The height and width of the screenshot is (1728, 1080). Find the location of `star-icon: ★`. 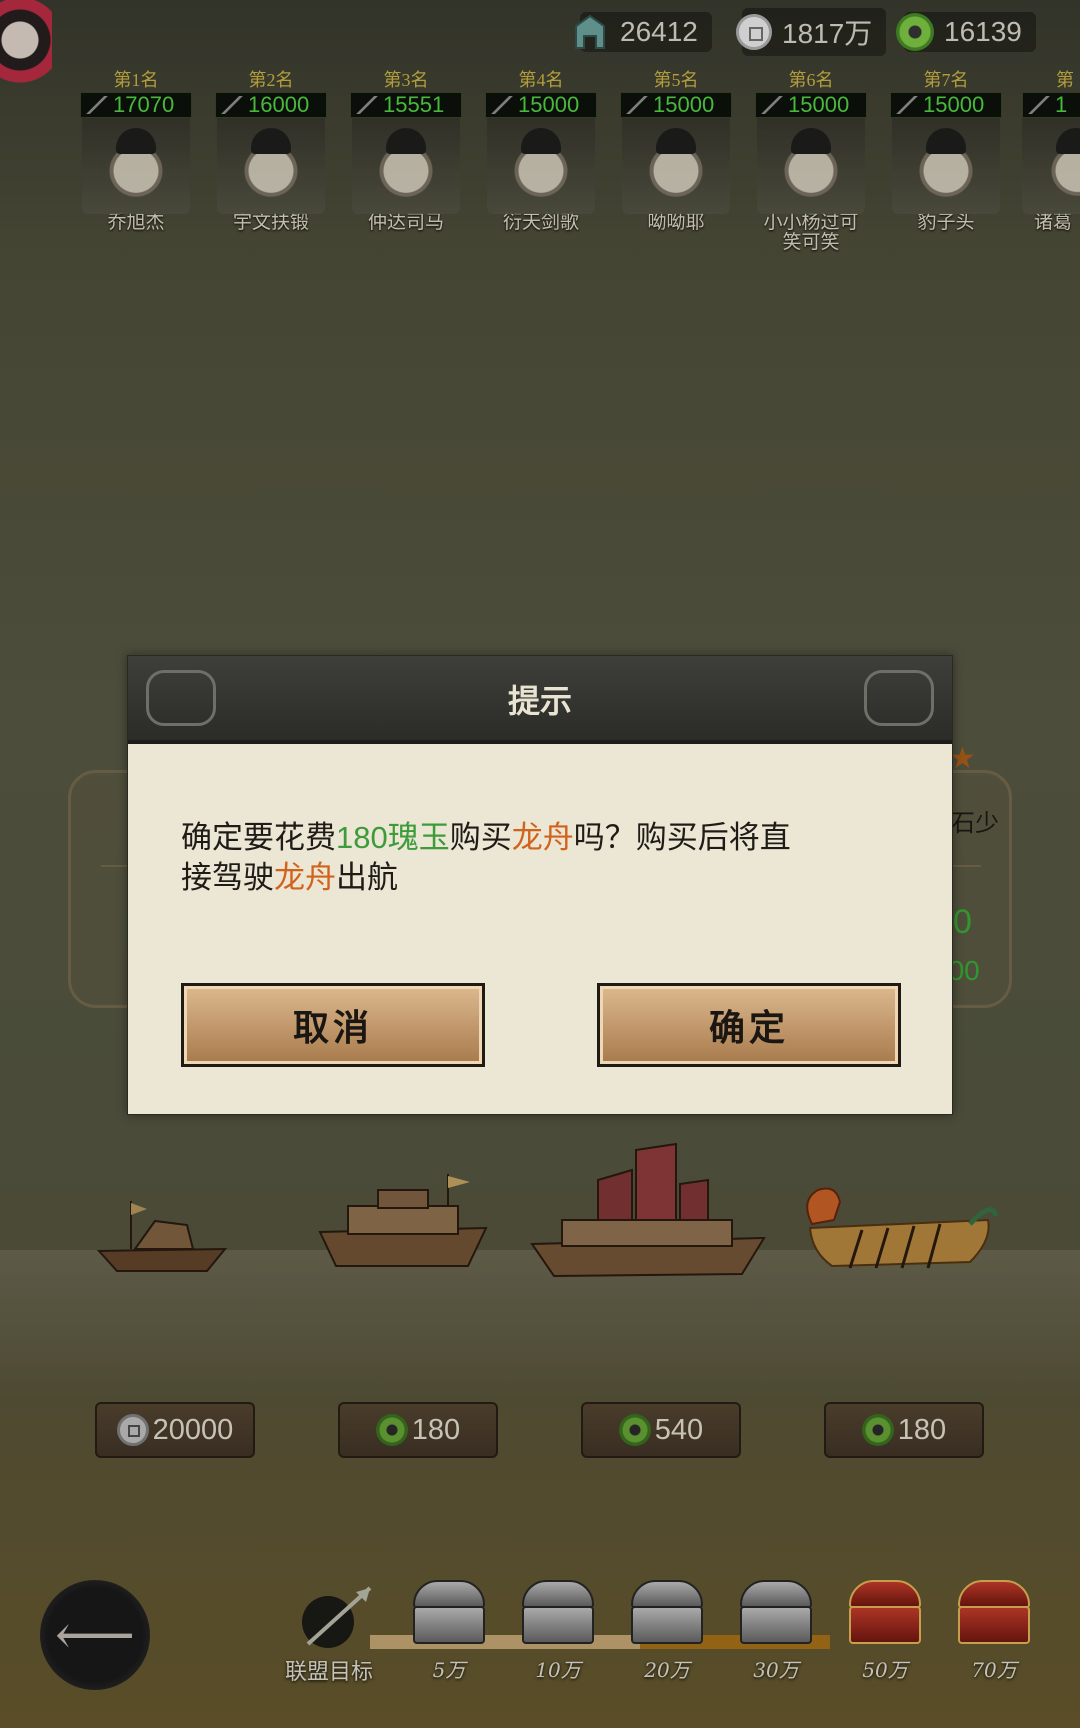

star-icon: ★ is located at coordinates (962, 758).